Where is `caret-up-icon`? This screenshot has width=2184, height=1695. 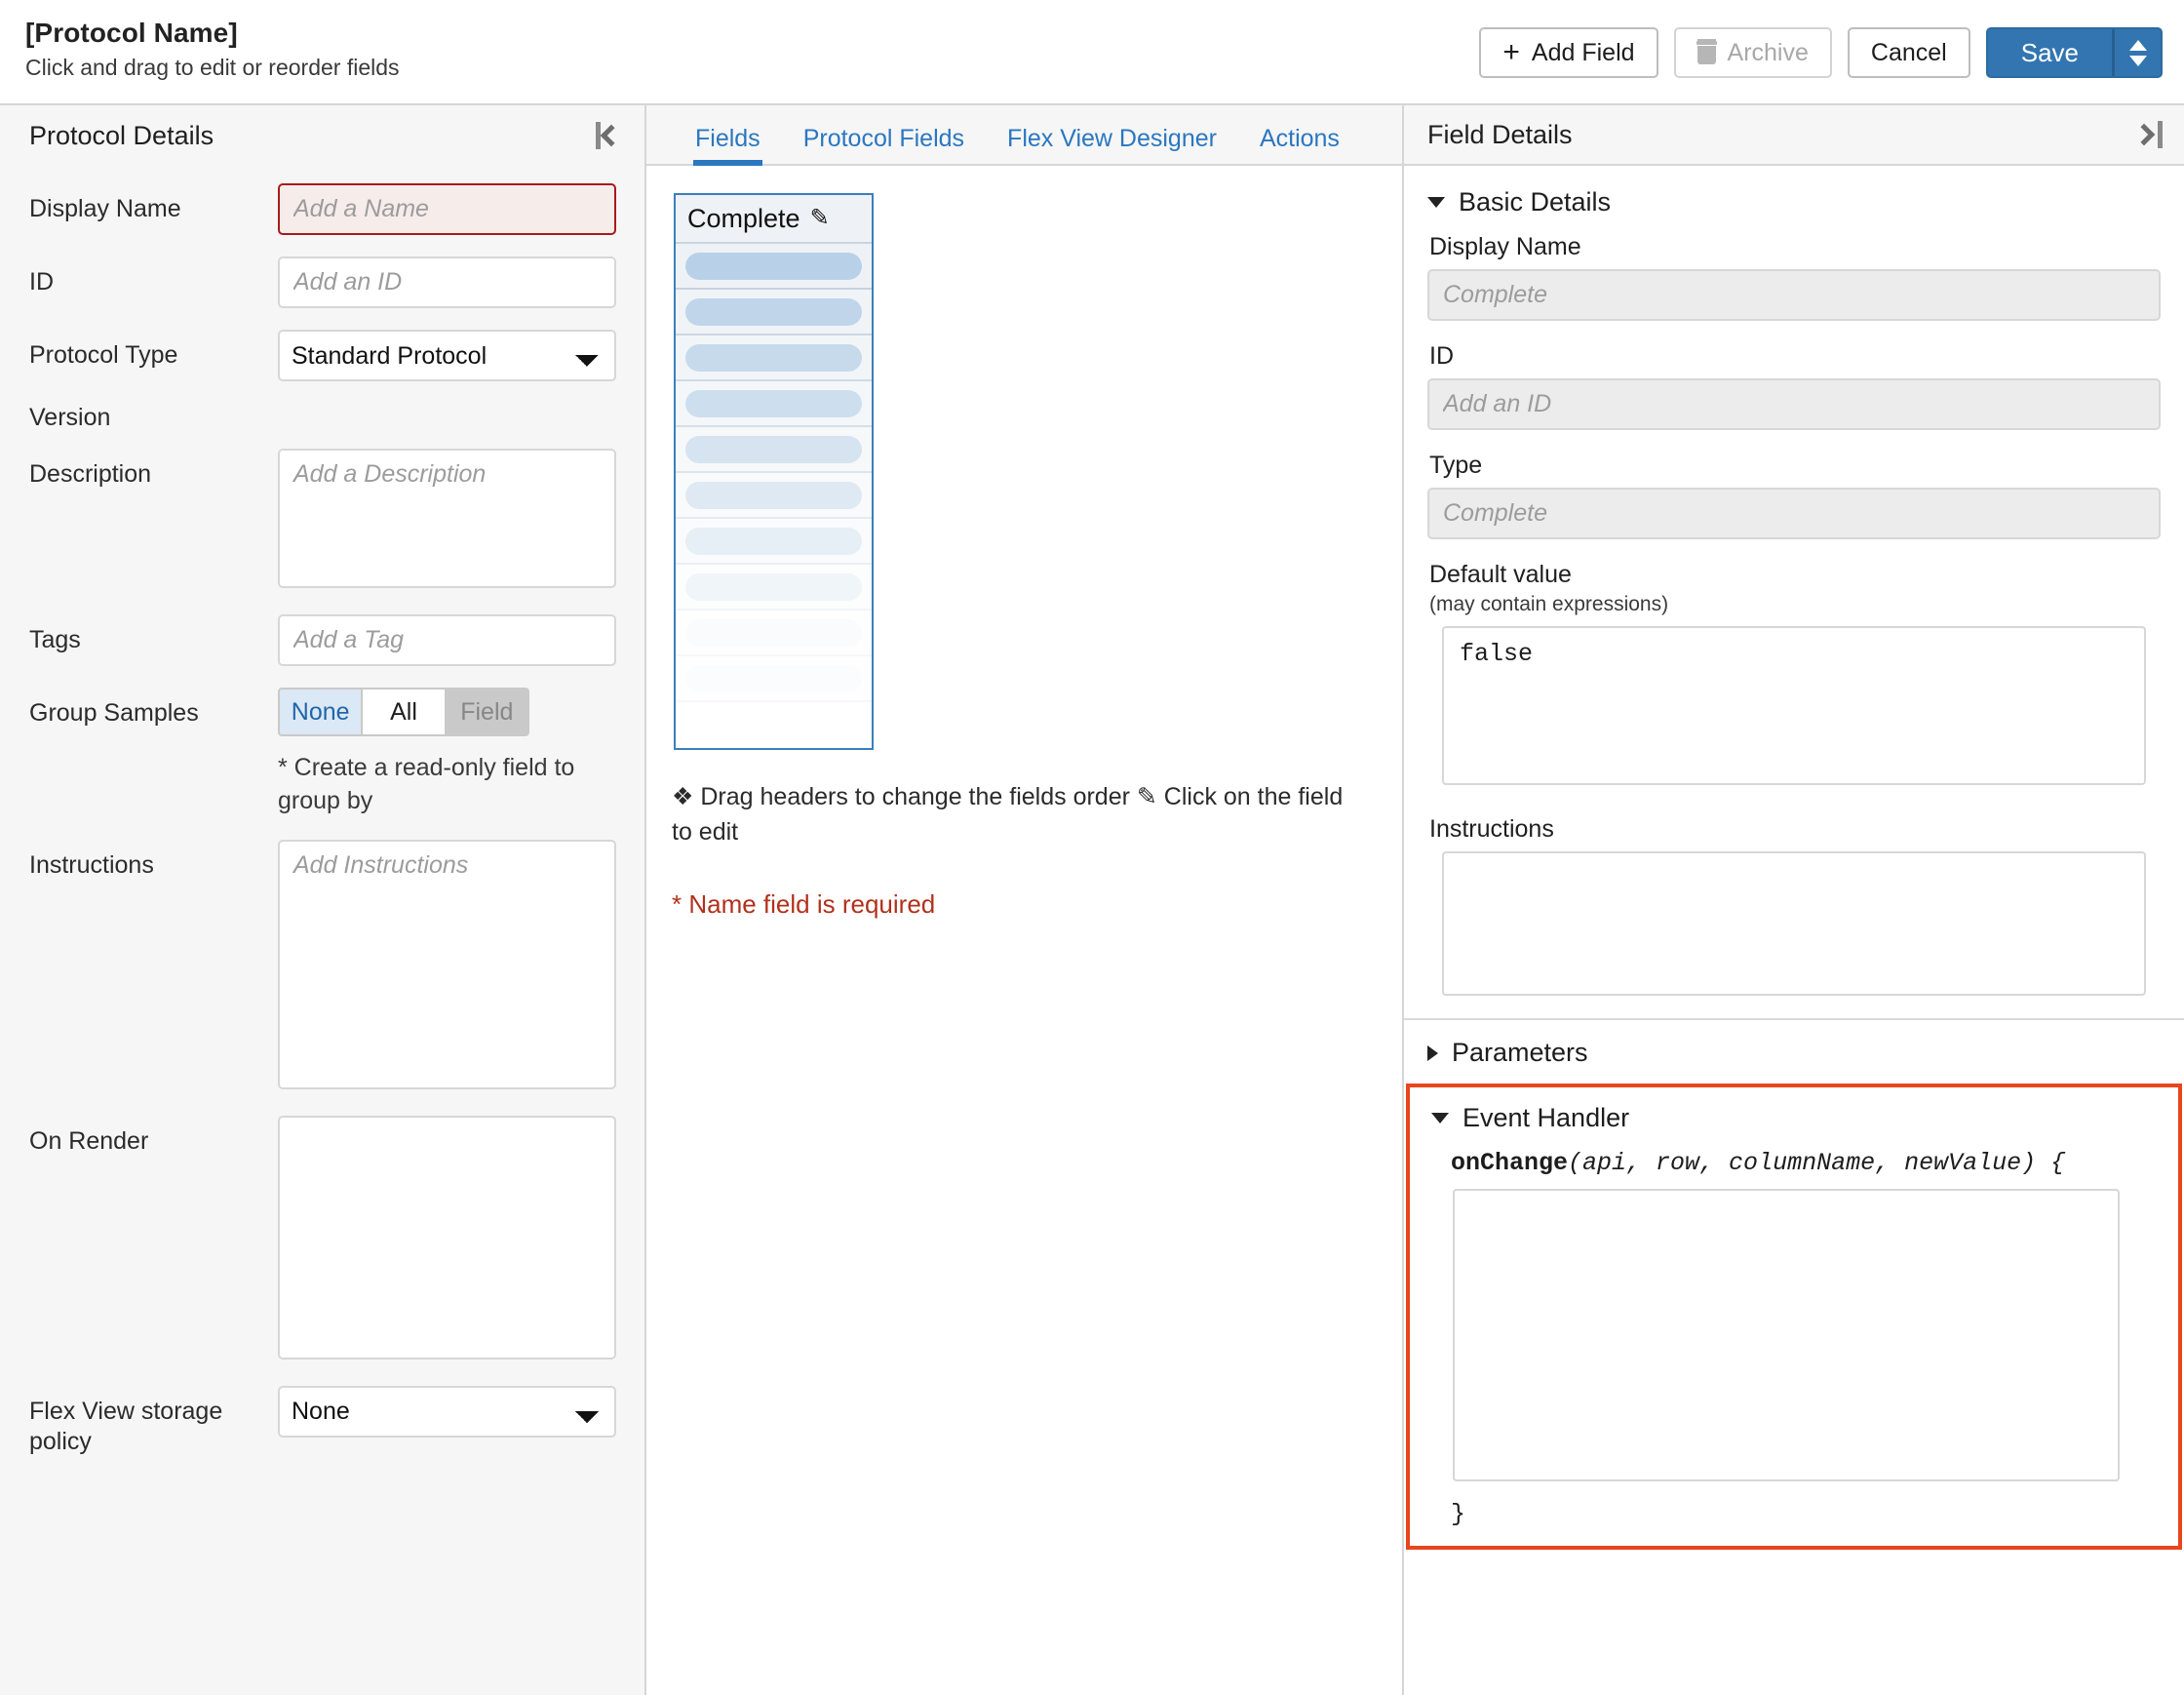
caret-up-icon is located at coordinates (2137, 45).